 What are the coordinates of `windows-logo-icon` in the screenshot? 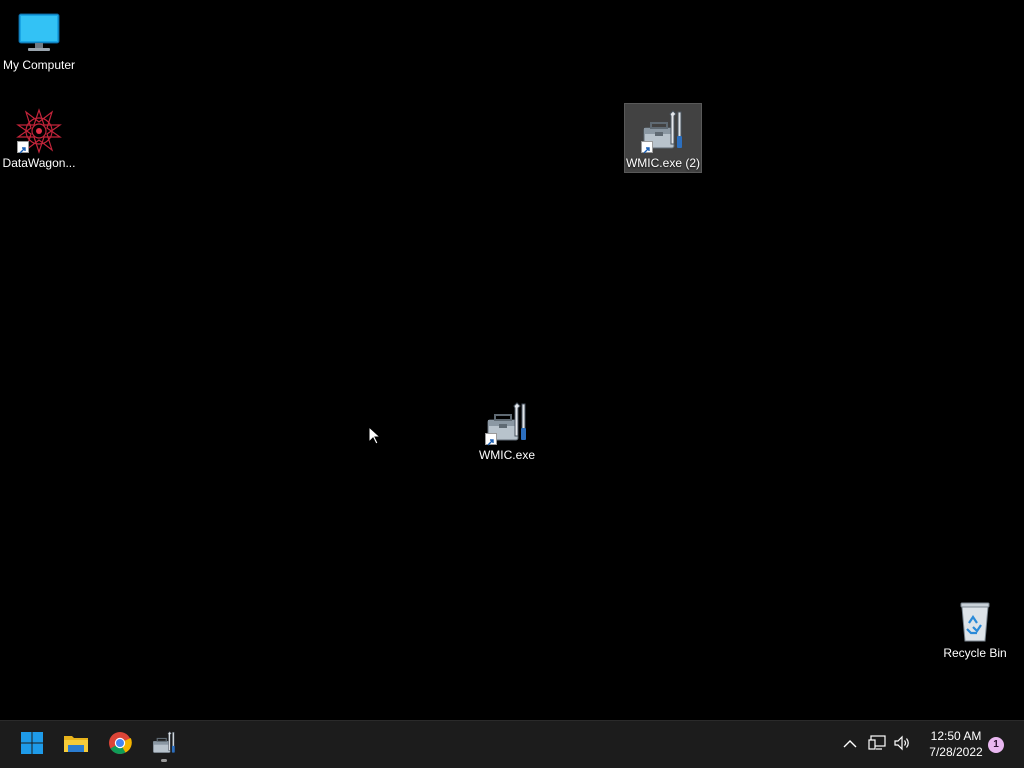 It's located at (32, 745).